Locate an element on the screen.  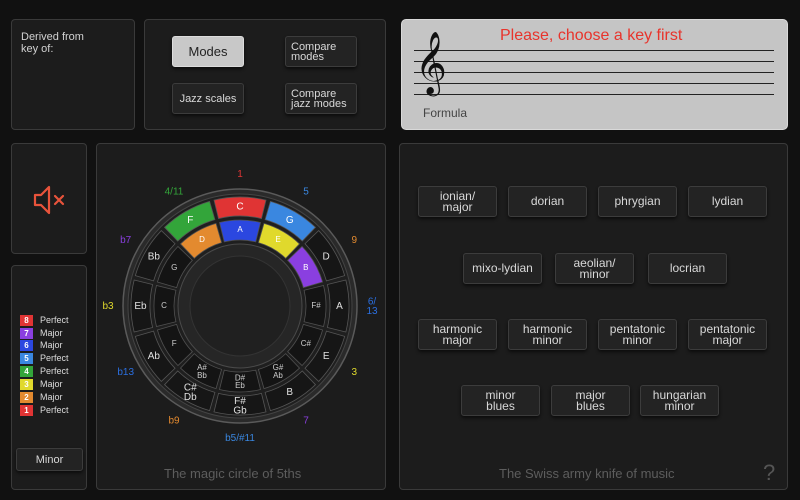
legend-swatch: 2 is located at coordinates (26, 397).